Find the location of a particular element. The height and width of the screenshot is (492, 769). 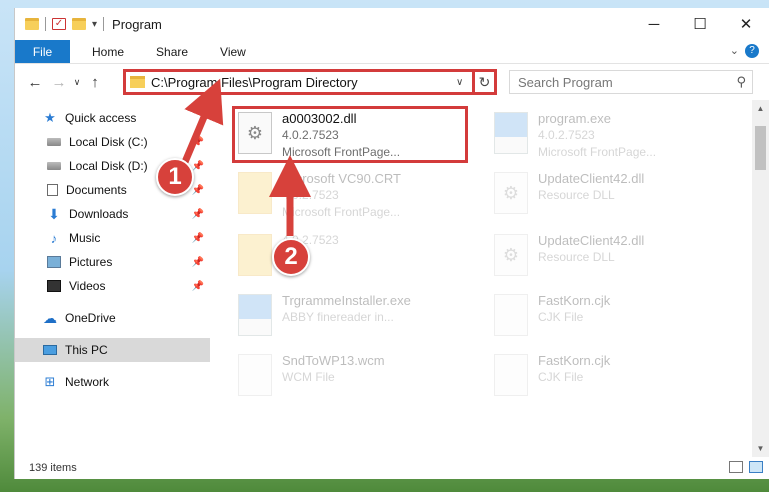

status-bar: 139 items is located at coordinates (392, 468).